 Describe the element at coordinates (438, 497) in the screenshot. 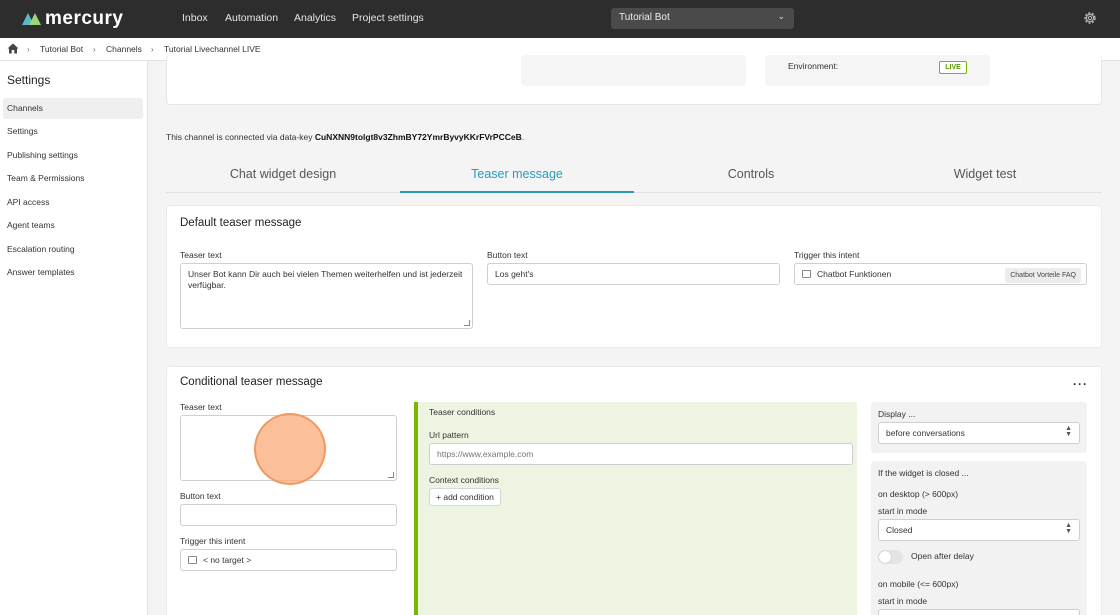

I see `plus-icon: +` at that location.